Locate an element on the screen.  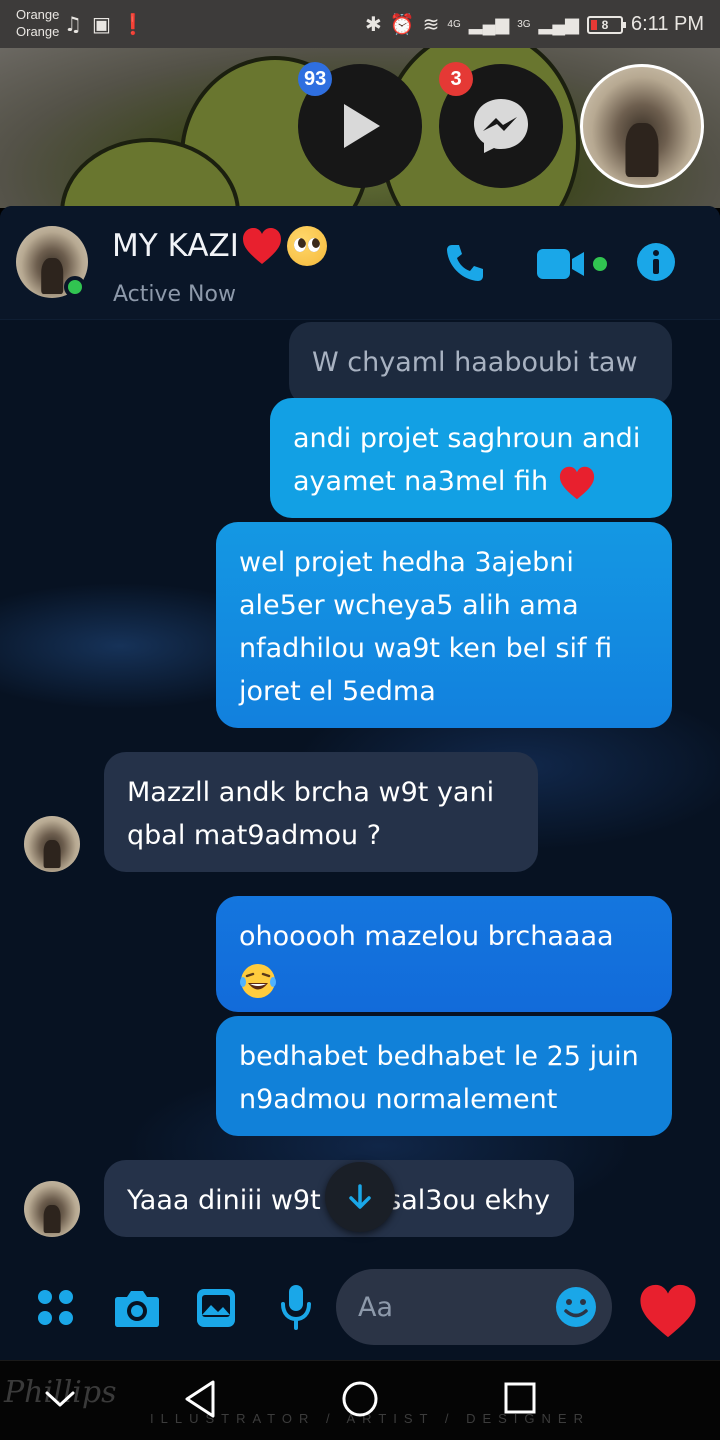
wifi-icon: ≋ is located at coordinates (431, 25).